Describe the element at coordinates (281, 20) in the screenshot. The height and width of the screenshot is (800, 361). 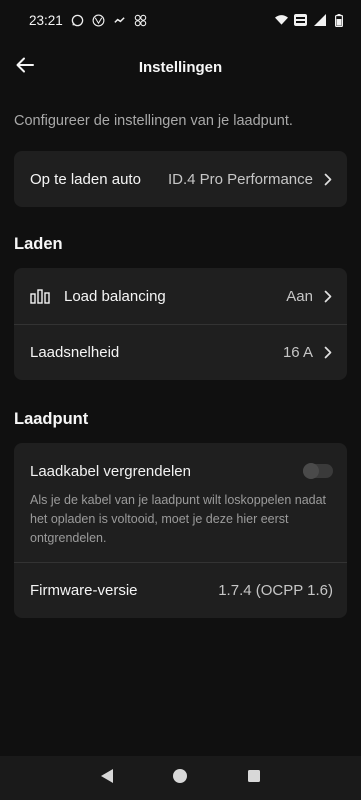
I see `wifi-icon` at that location.